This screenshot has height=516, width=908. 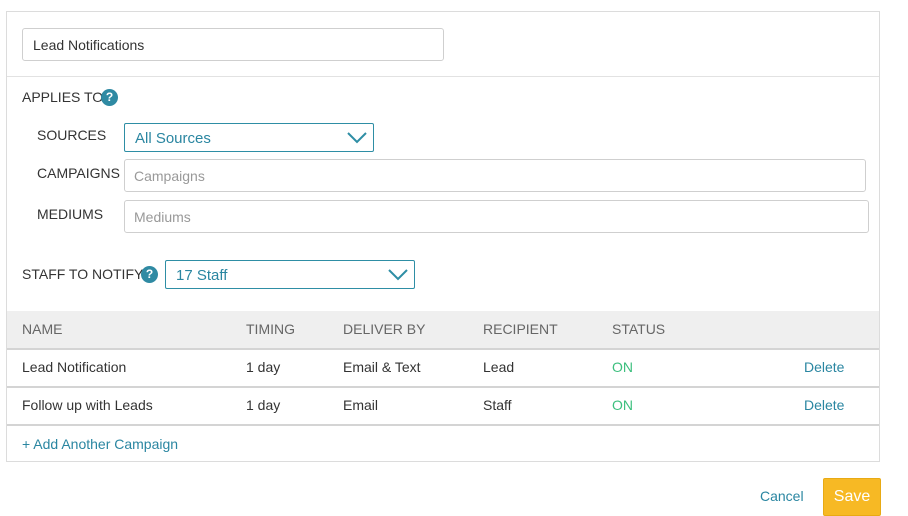 I want to click on column-header-status: STATUS, so click(x=639, y=329).